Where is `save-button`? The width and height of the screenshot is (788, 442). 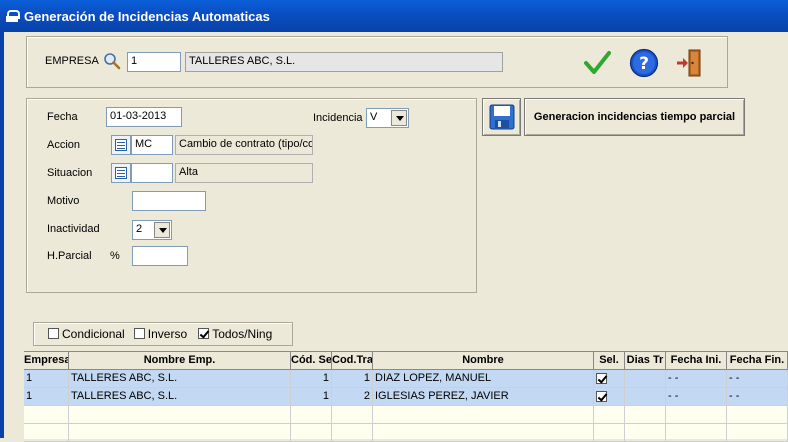 save-button is located at coordinates (501, 117).